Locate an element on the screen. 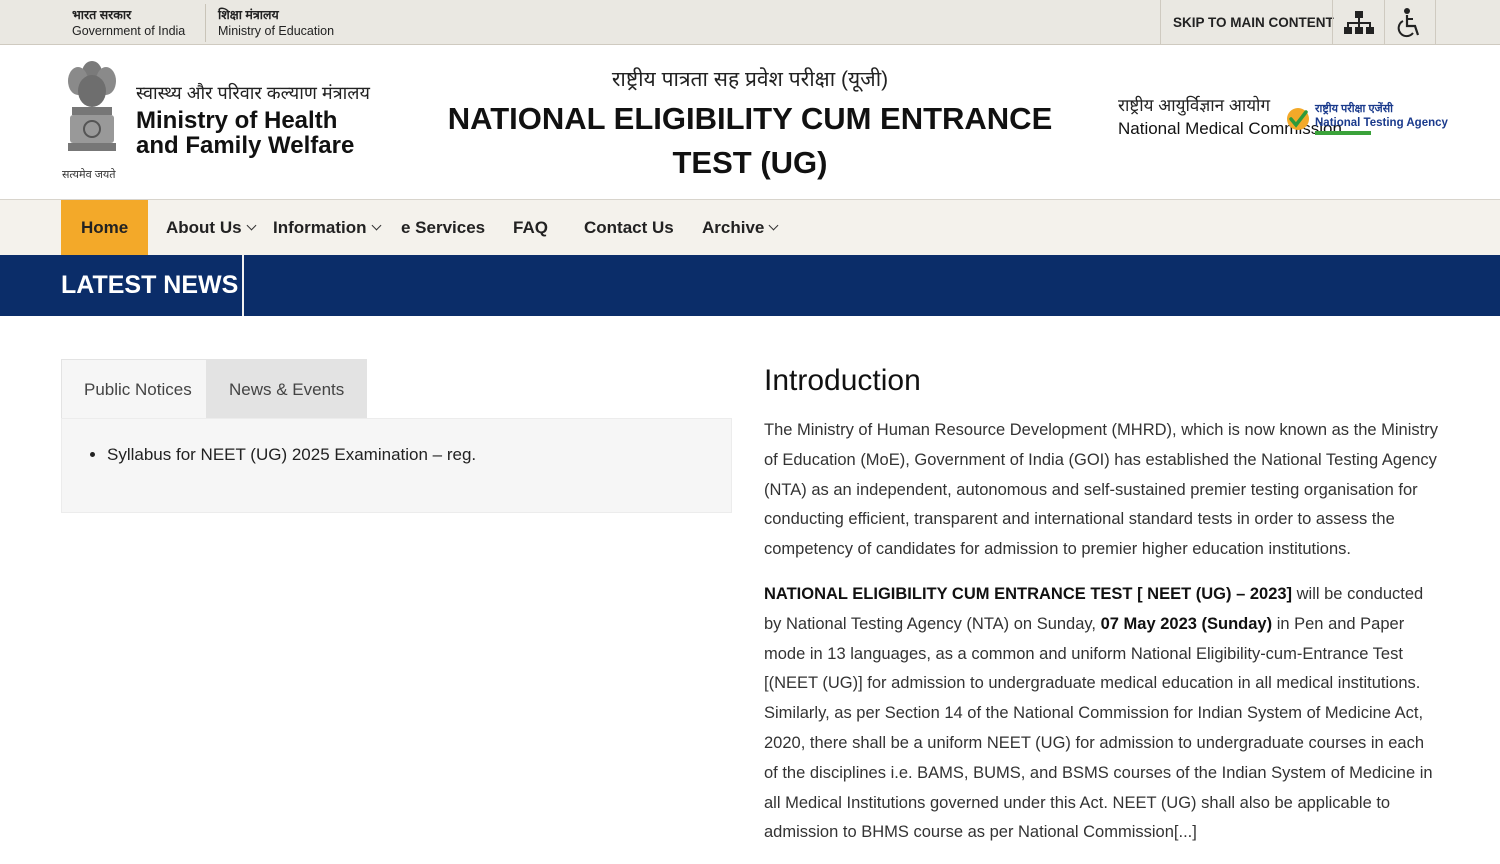  nav-information: Information is located at coordinates (327, 227).